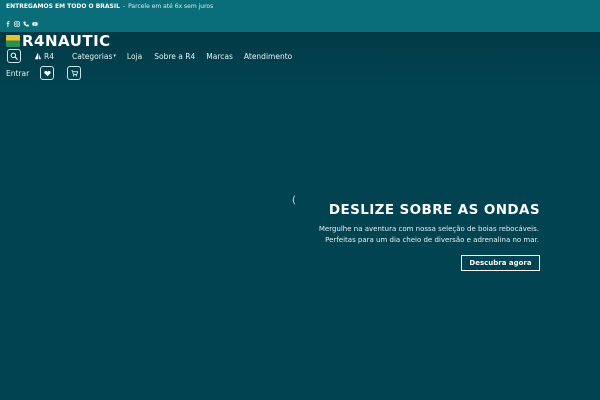 The width and height of the screenshot is (600, 400). Describe the element at coordinates (268, 56) in the screenshot. I see `nav-item-atendimento: Atendimento` at that location.